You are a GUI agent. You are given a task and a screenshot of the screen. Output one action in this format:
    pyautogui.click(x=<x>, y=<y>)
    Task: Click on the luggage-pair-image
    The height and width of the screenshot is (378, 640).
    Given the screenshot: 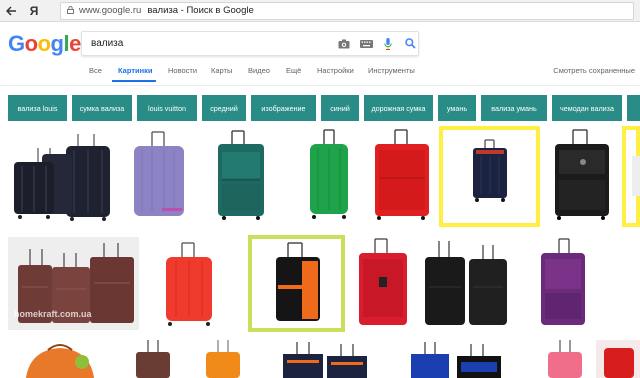 What is the action you would take?
    pyautogui.click(x=466, y=283)
    